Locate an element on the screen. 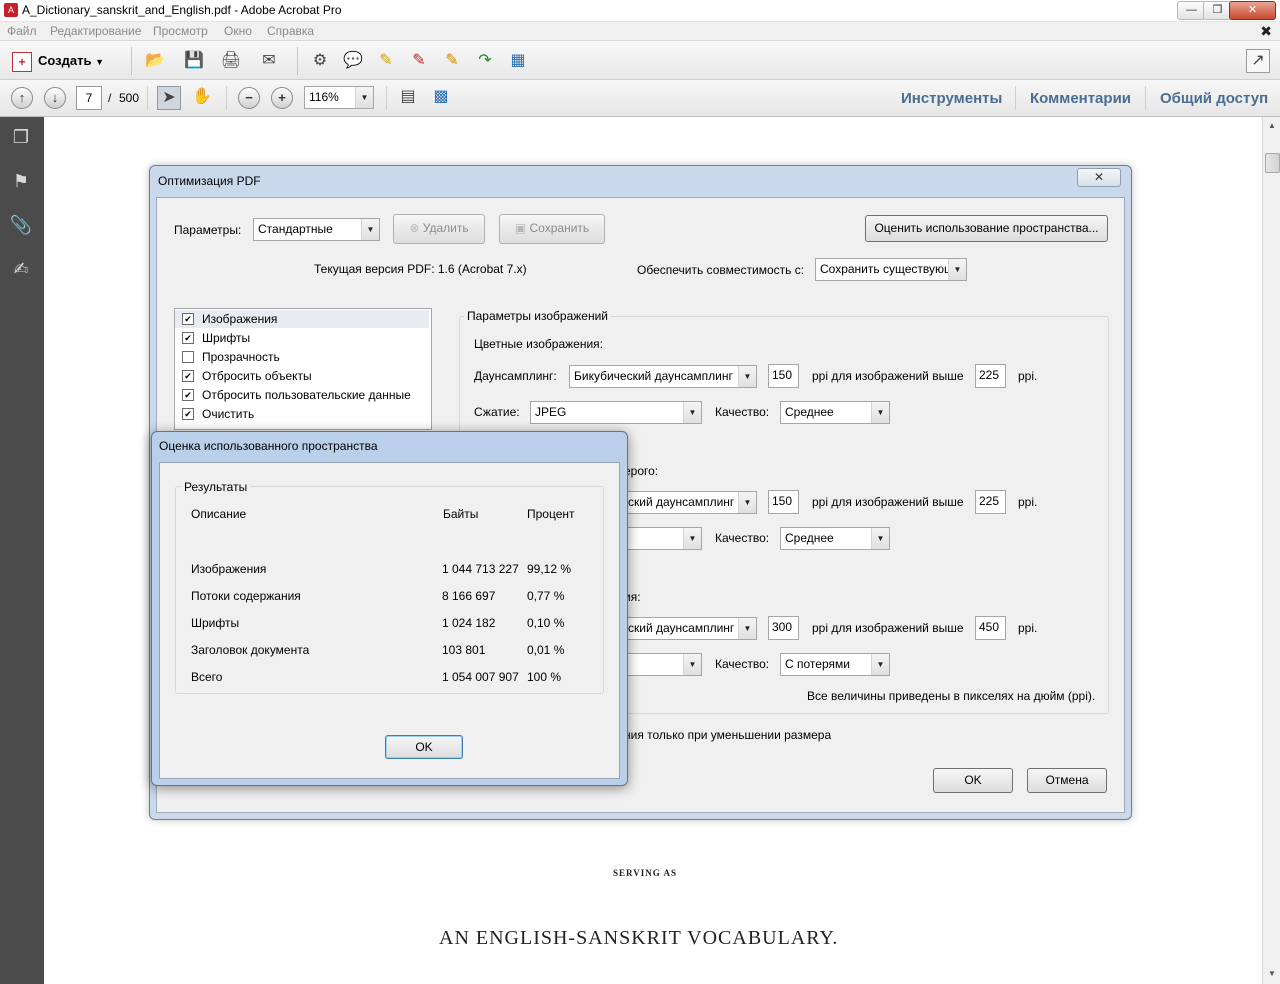  color-images-title: Цветные изображения: is located at coordinates (538, 344).